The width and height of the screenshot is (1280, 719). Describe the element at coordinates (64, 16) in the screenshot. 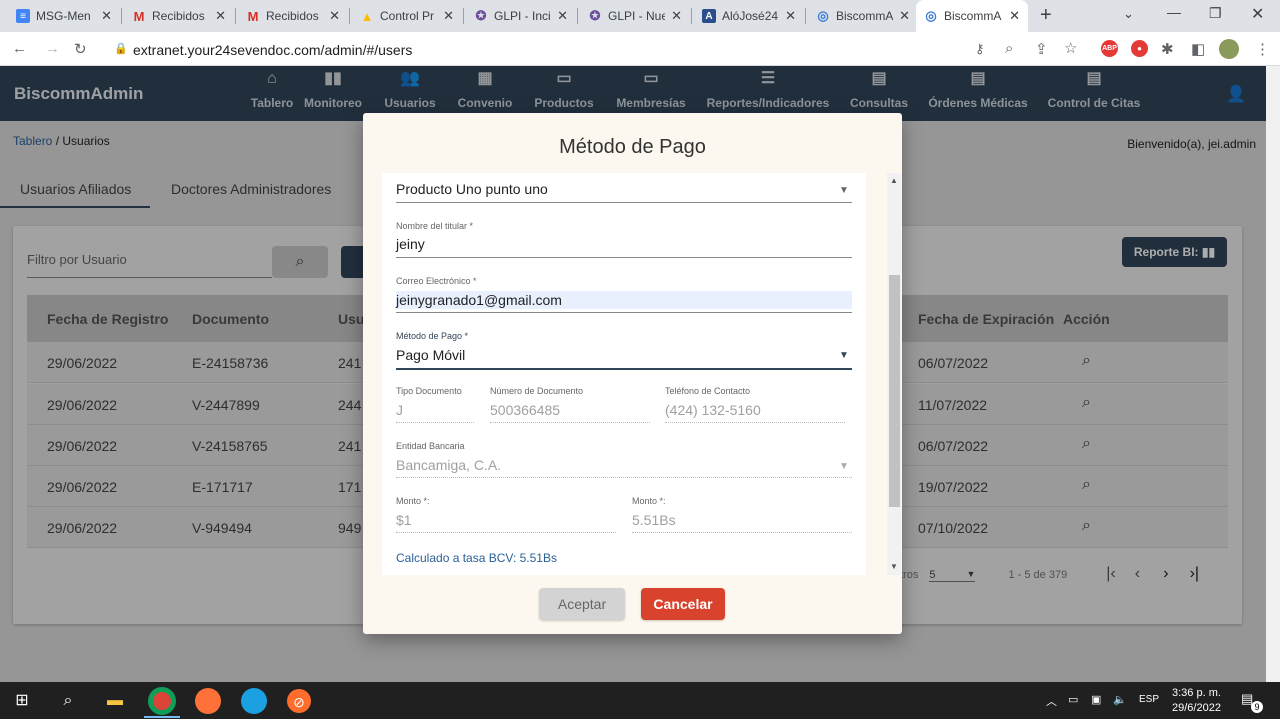

I see `browser-tab: ≡ MSG-Men ✕` at that location.